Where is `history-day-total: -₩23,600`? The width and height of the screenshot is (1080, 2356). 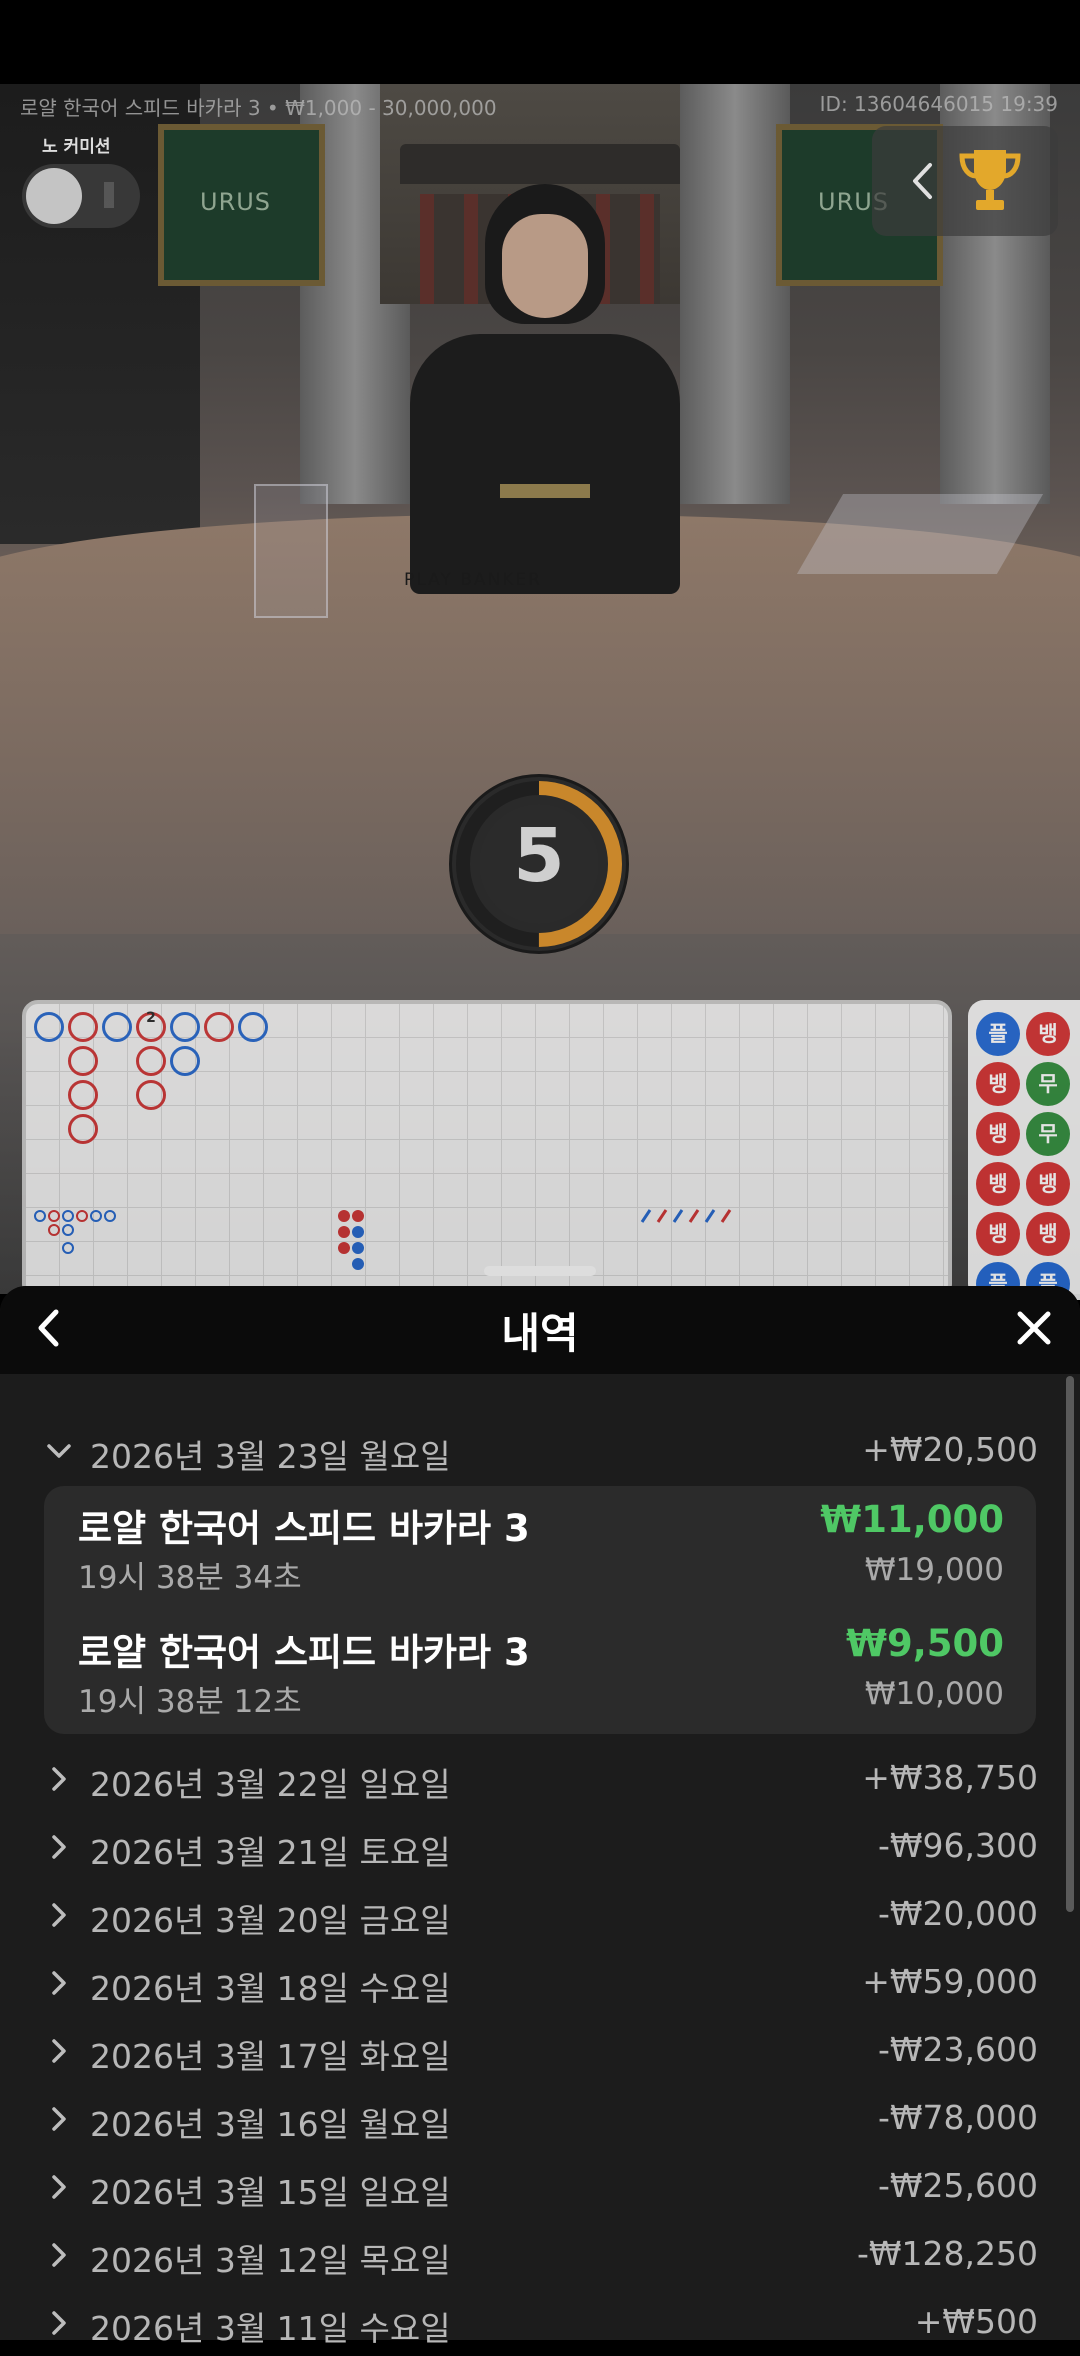 history-day-total: -₩23,600 is located at coordinates (957, 2049).